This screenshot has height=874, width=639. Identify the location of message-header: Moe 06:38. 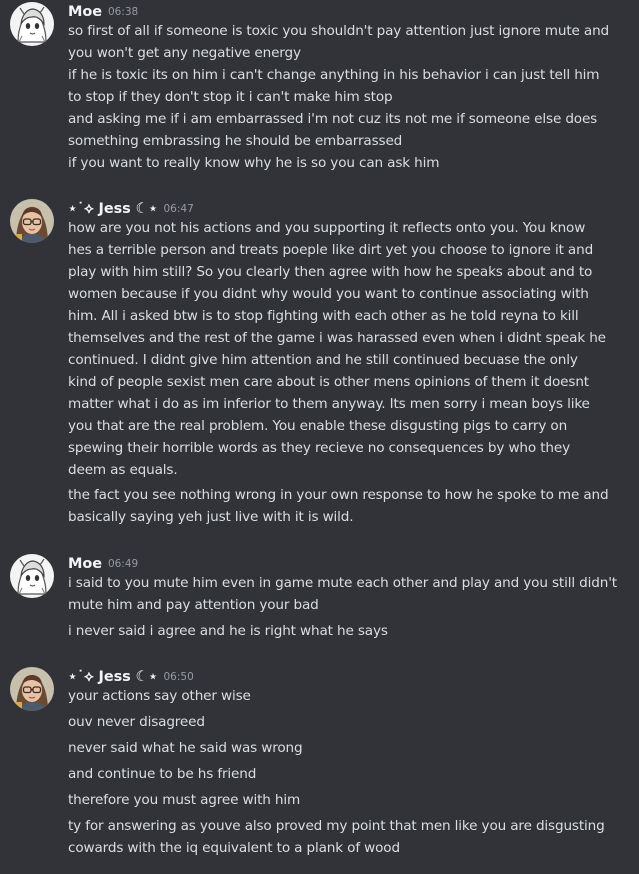
(103, 10).